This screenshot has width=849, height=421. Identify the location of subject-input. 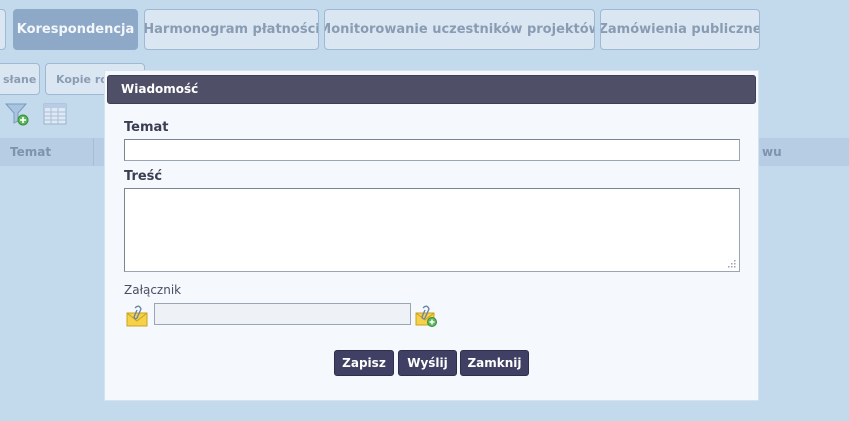
(432, 150).